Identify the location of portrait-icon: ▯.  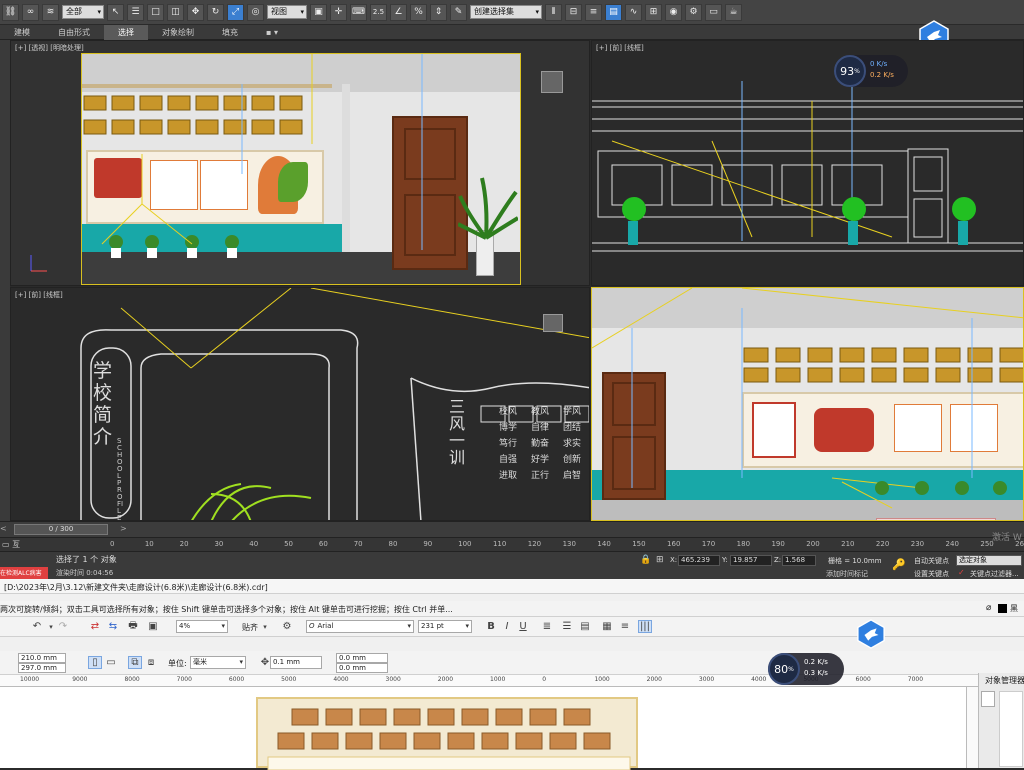
(95, 662).